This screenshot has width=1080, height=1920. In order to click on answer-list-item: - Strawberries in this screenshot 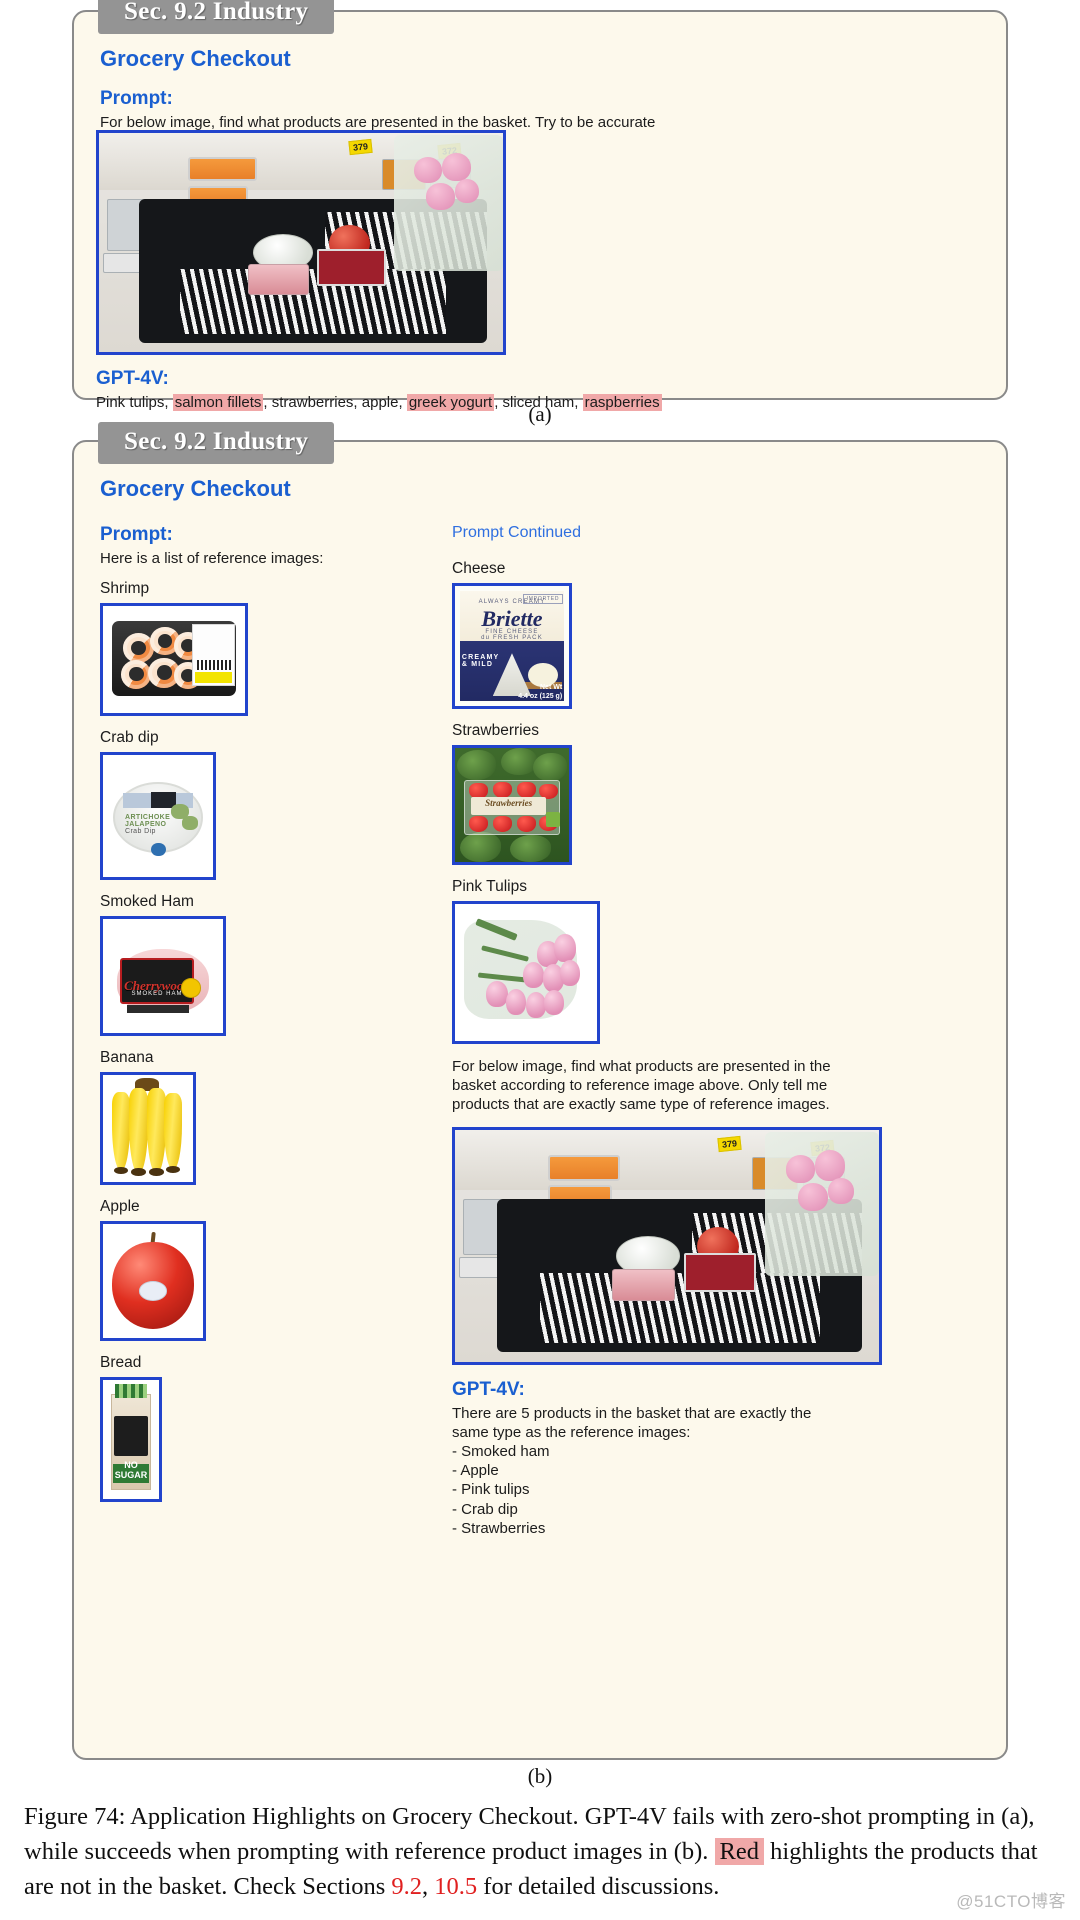, I will do `click(499, 1528)`.